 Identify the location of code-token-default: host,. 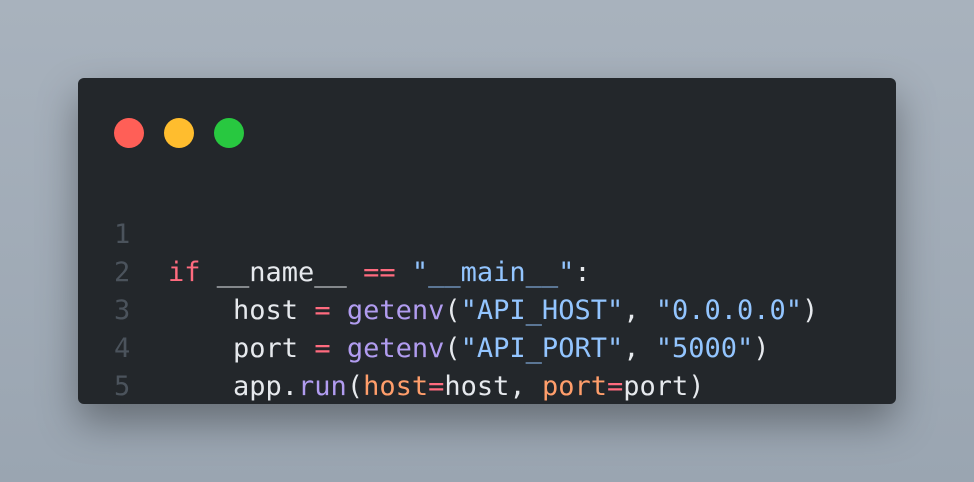
(493, 386).